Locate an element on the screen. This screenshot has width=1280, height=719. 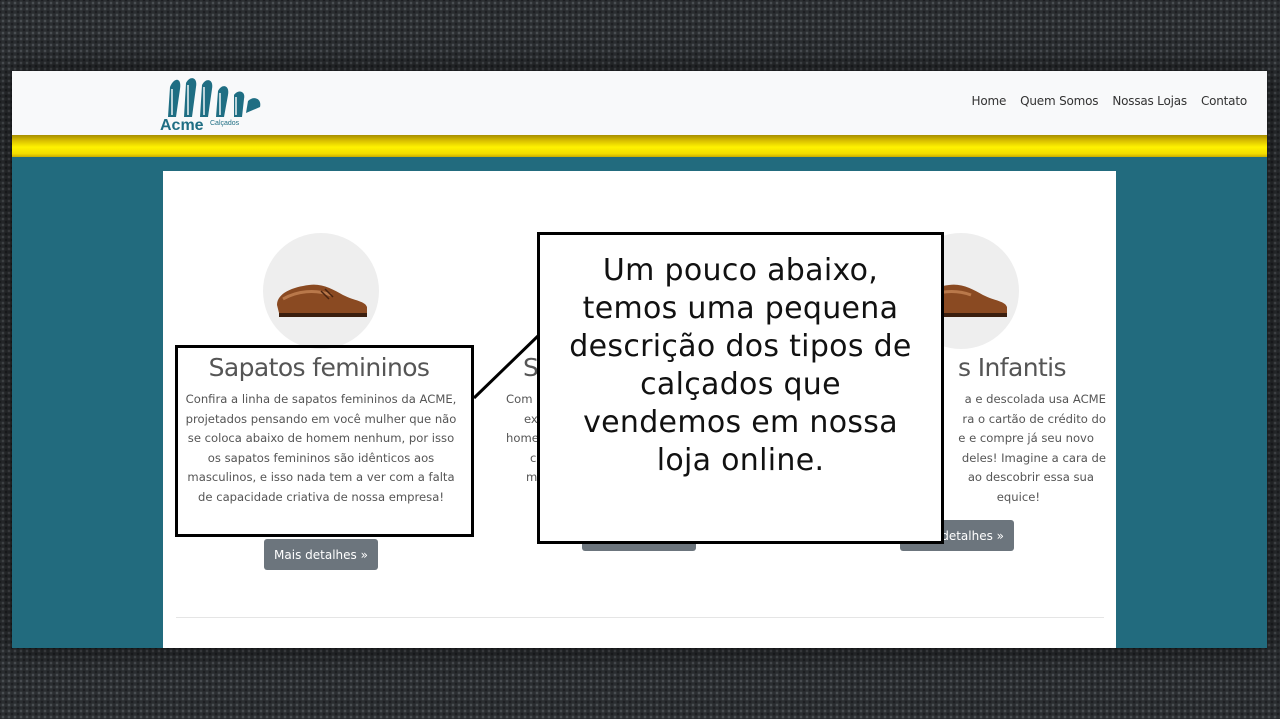
nav-quem-somos: Quem Somos is located at coordinates (1059, 101).